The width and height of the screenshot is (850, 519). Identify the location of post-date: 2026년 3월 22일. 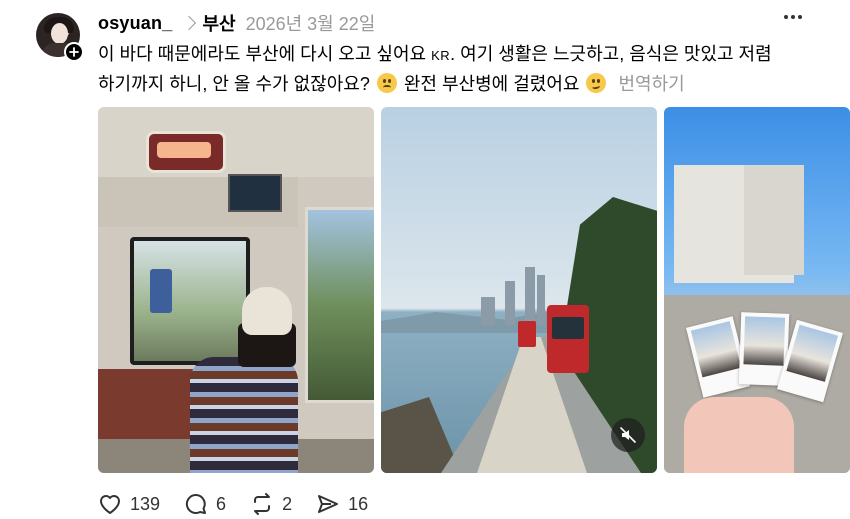
(311, 23).